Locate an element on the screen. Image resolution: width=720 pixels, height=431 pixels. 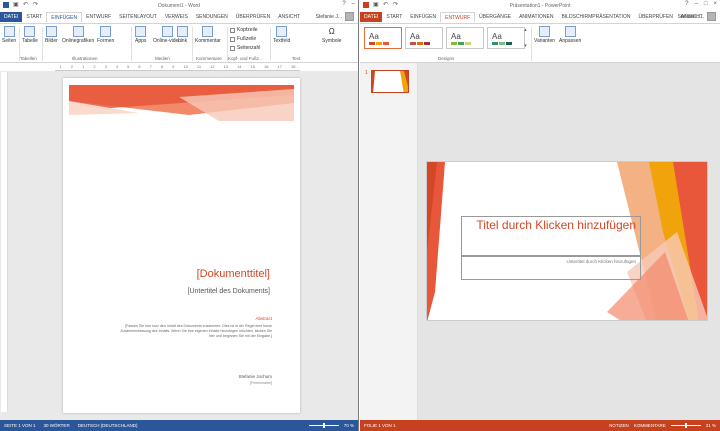
tab-bildschirmpraesentation: BILDSCHIRMPRÄSENTATION is located at coordinates (595, 17).